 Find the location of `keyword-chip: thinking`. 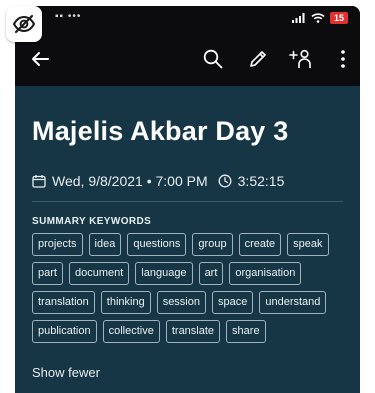

keyword-chip: thinking is located at coordinates (125, 302).